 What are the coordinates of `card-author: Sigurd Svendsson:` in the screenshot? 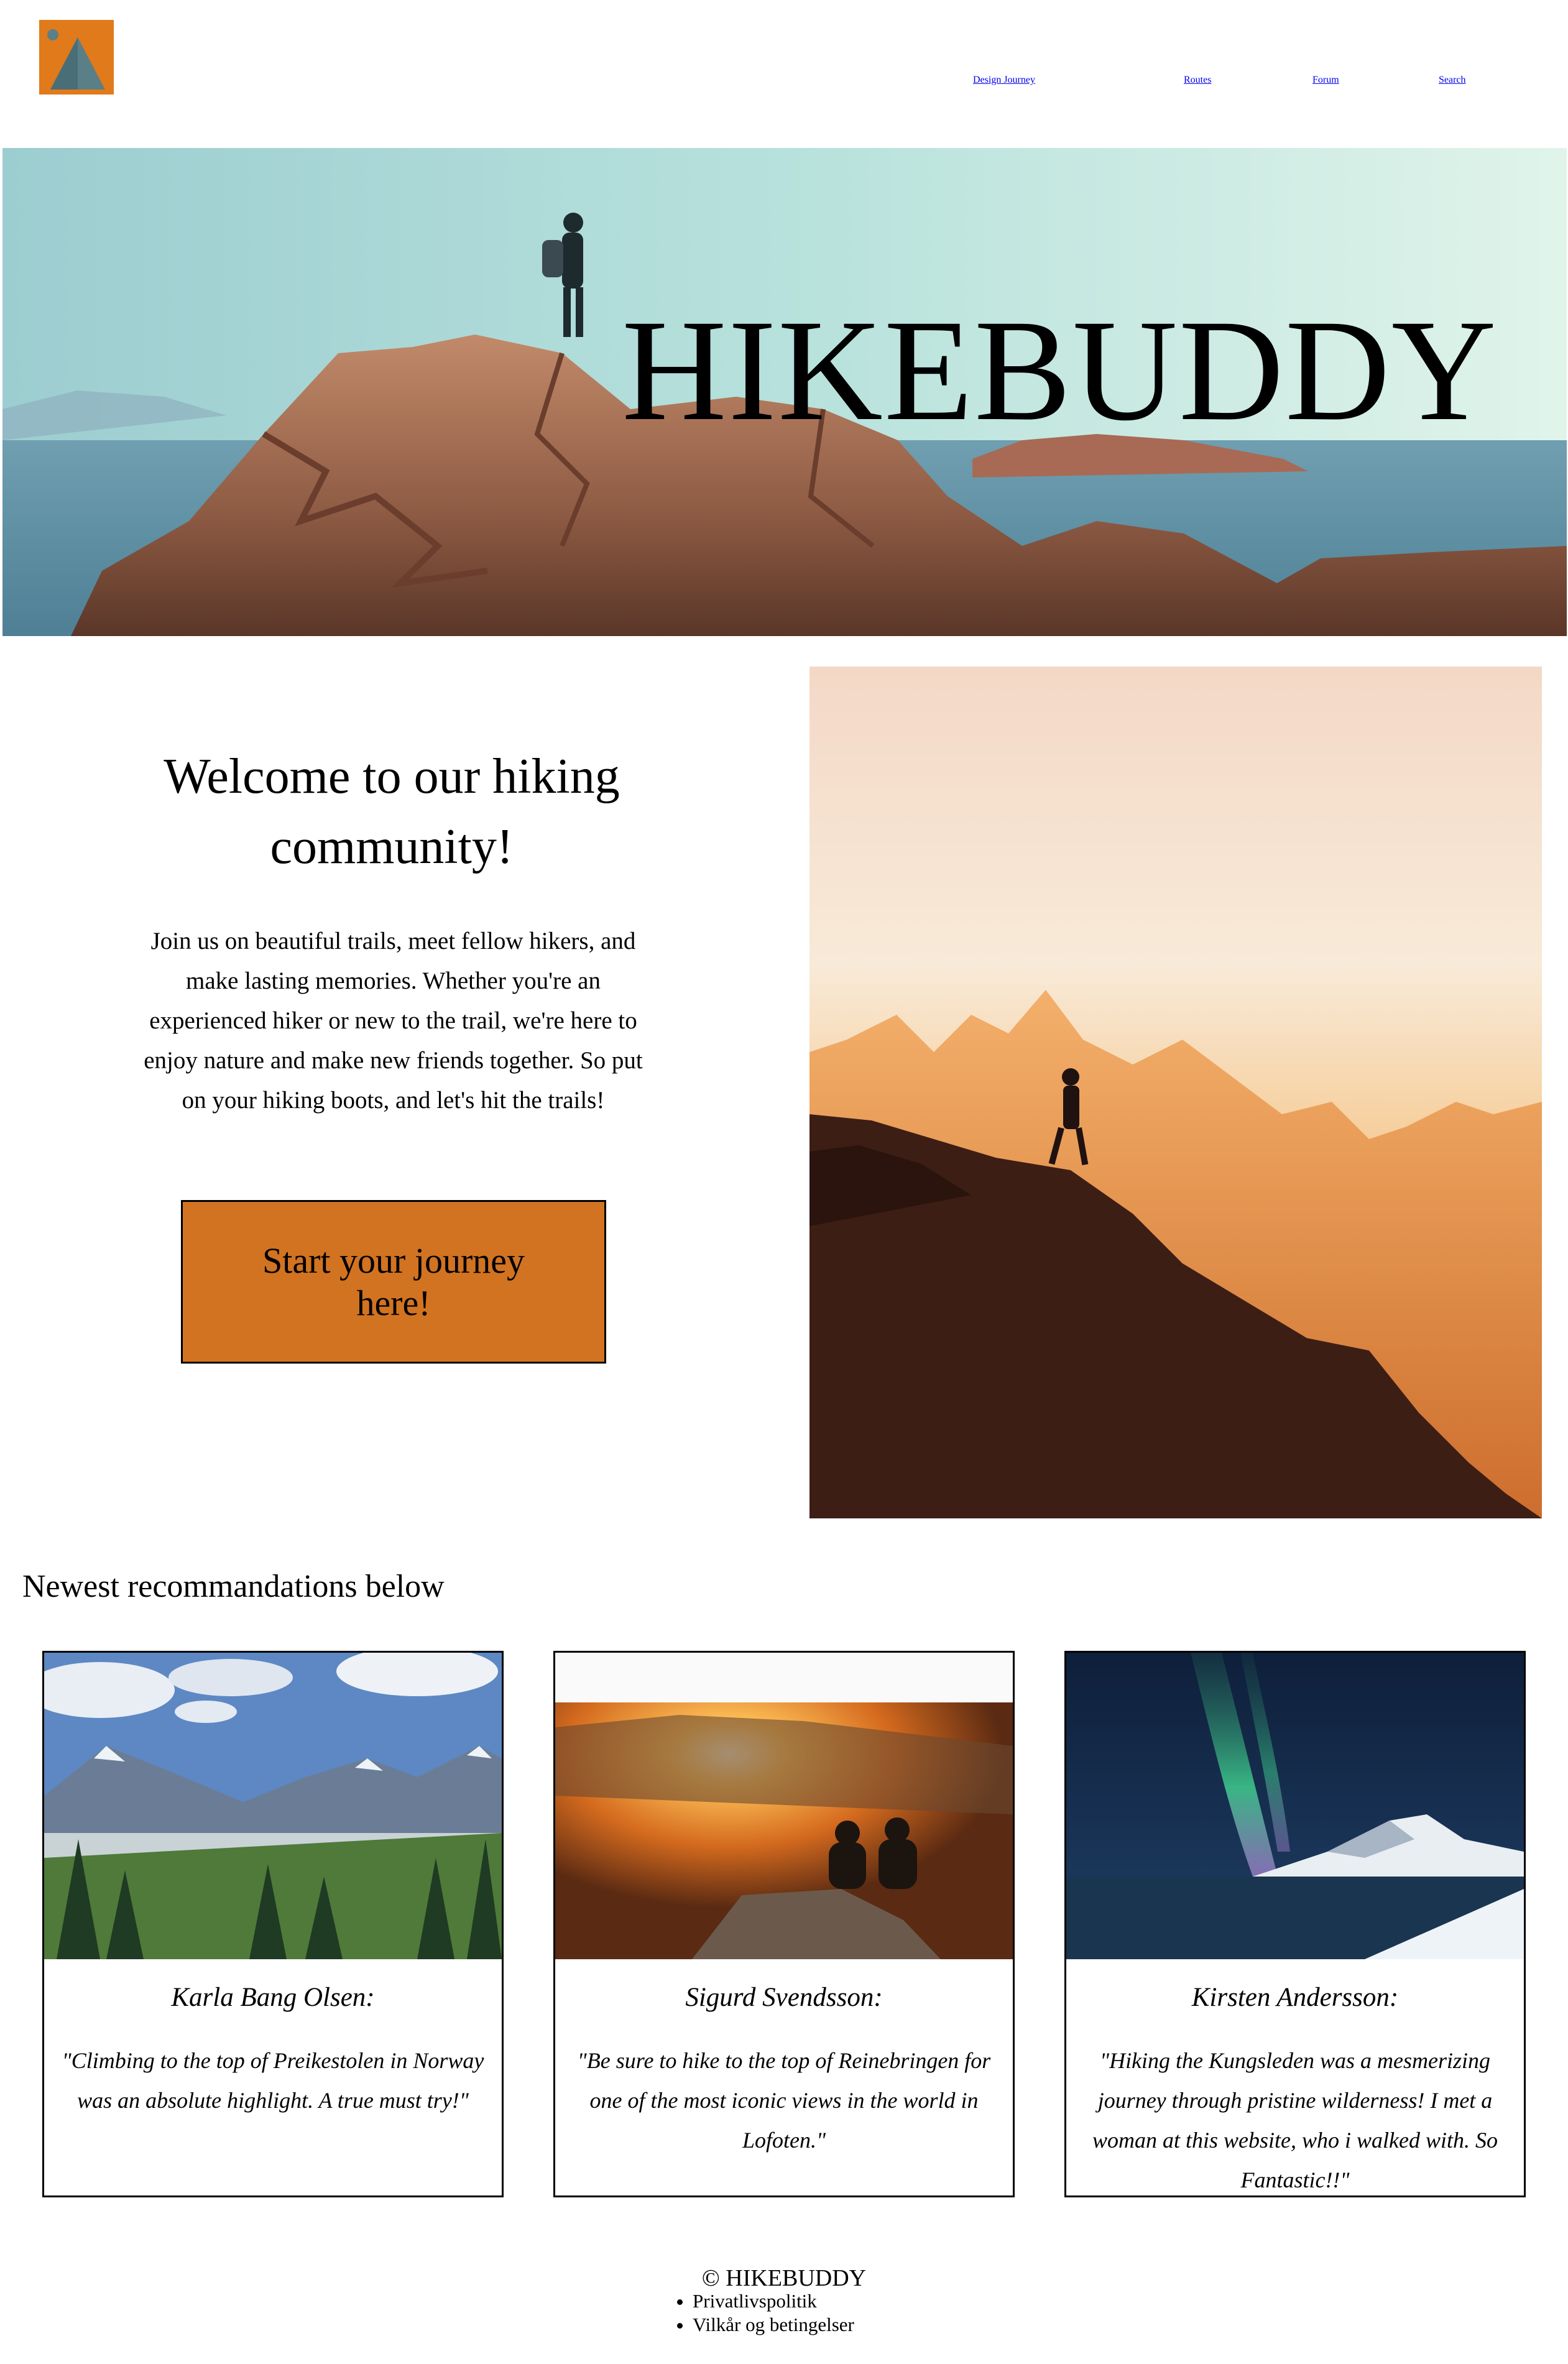 It's located at (784, 1997).